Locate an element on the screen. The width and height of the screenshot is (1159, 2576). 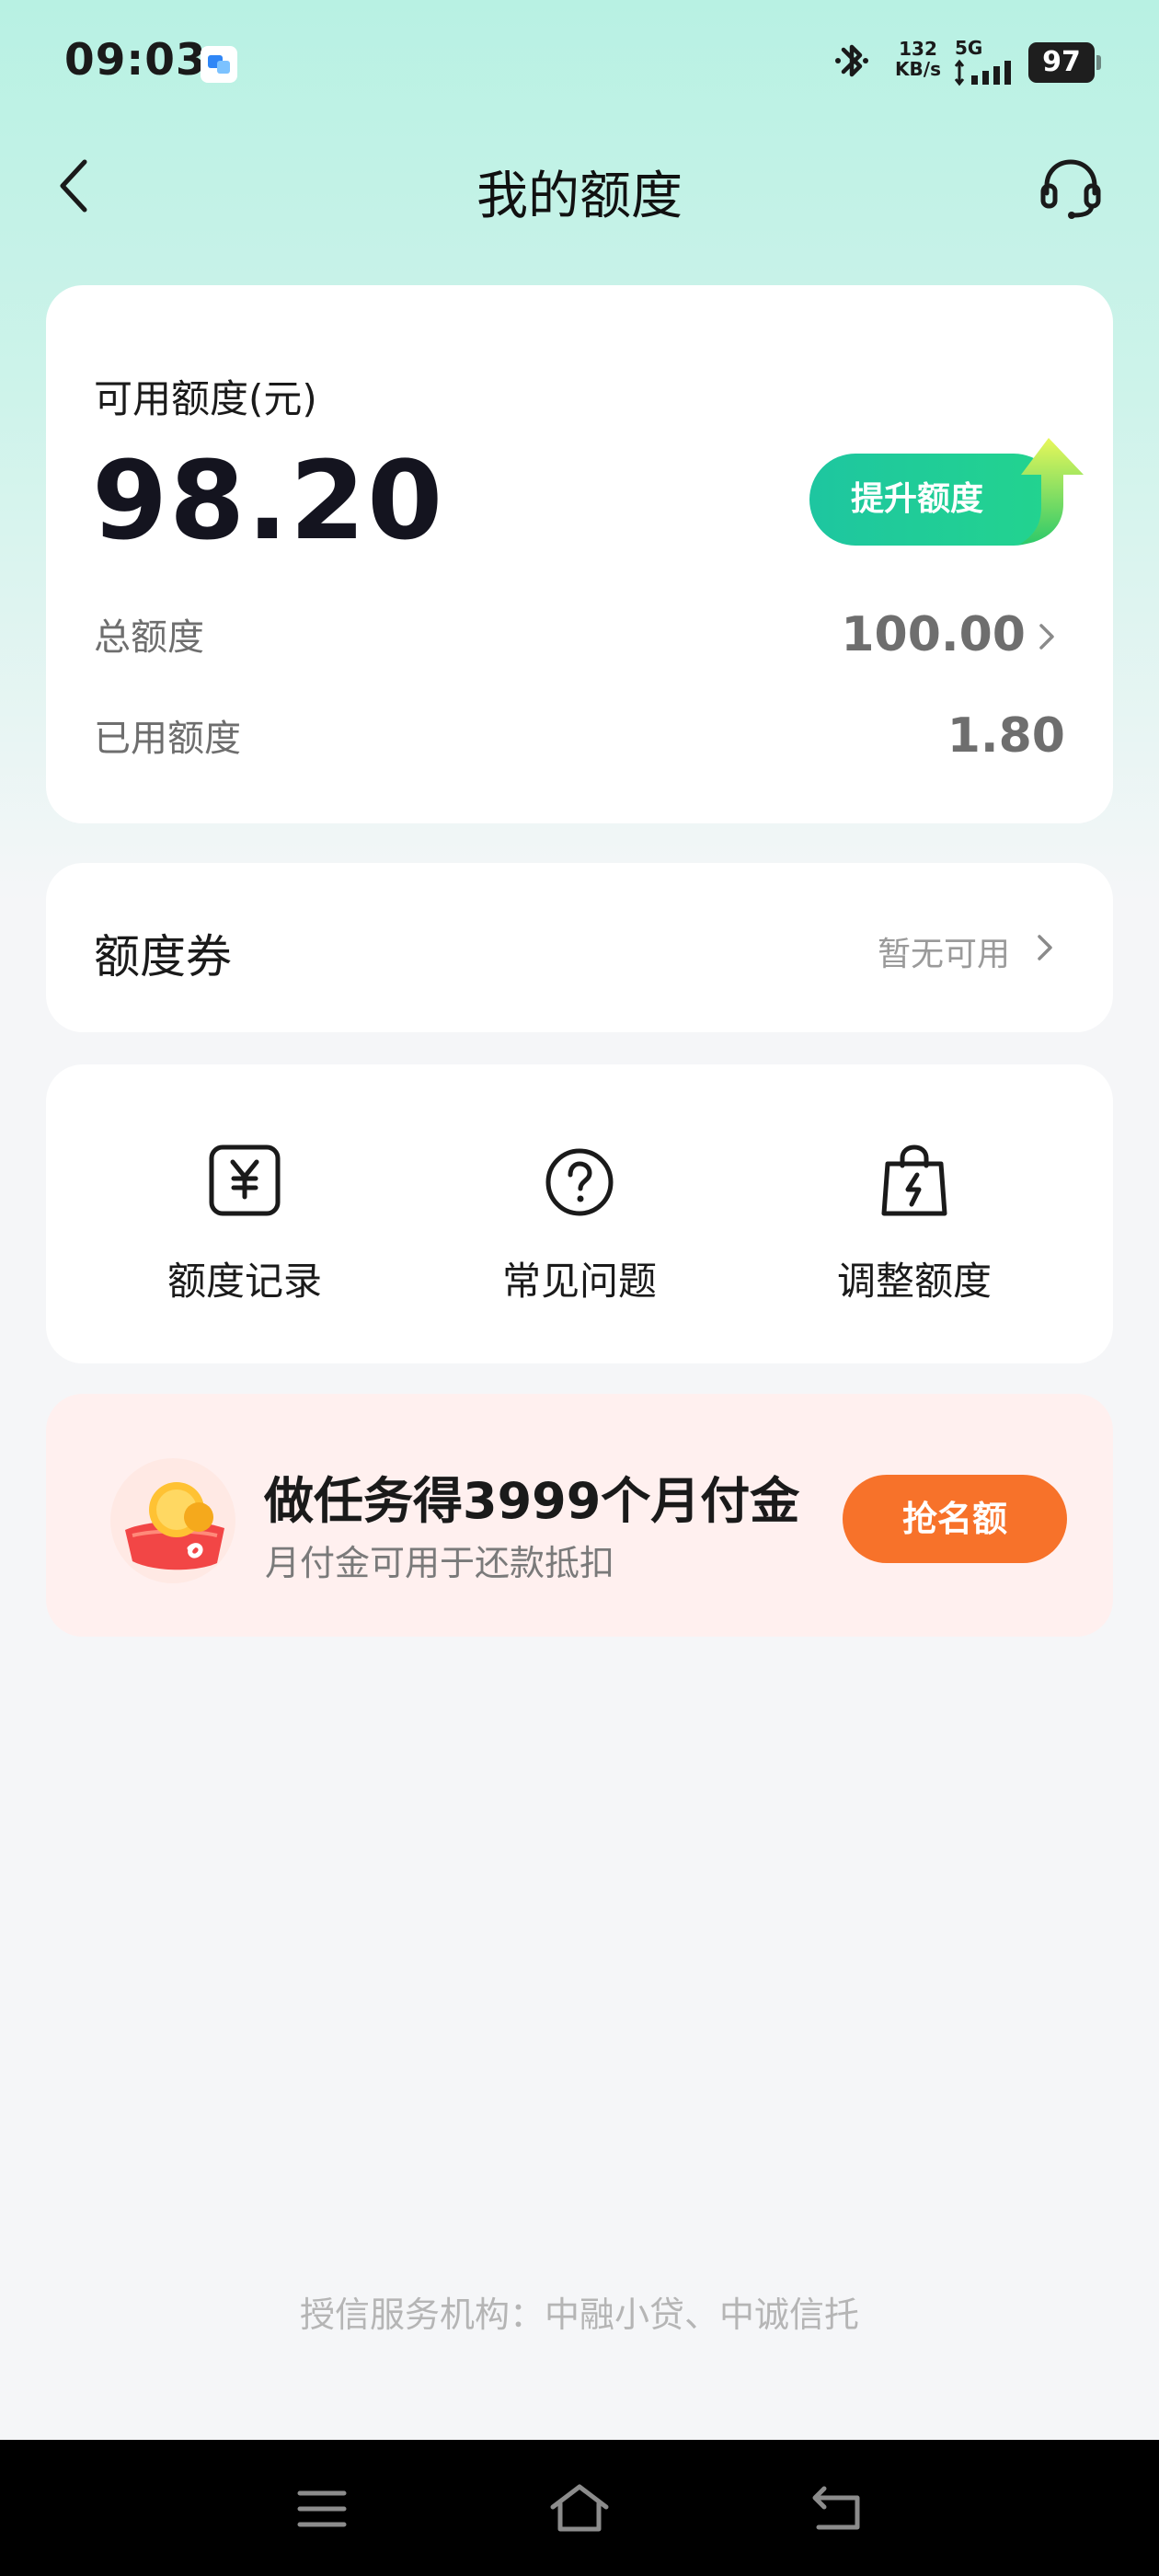
back-nav-button is located at coordinates (837, 2508).